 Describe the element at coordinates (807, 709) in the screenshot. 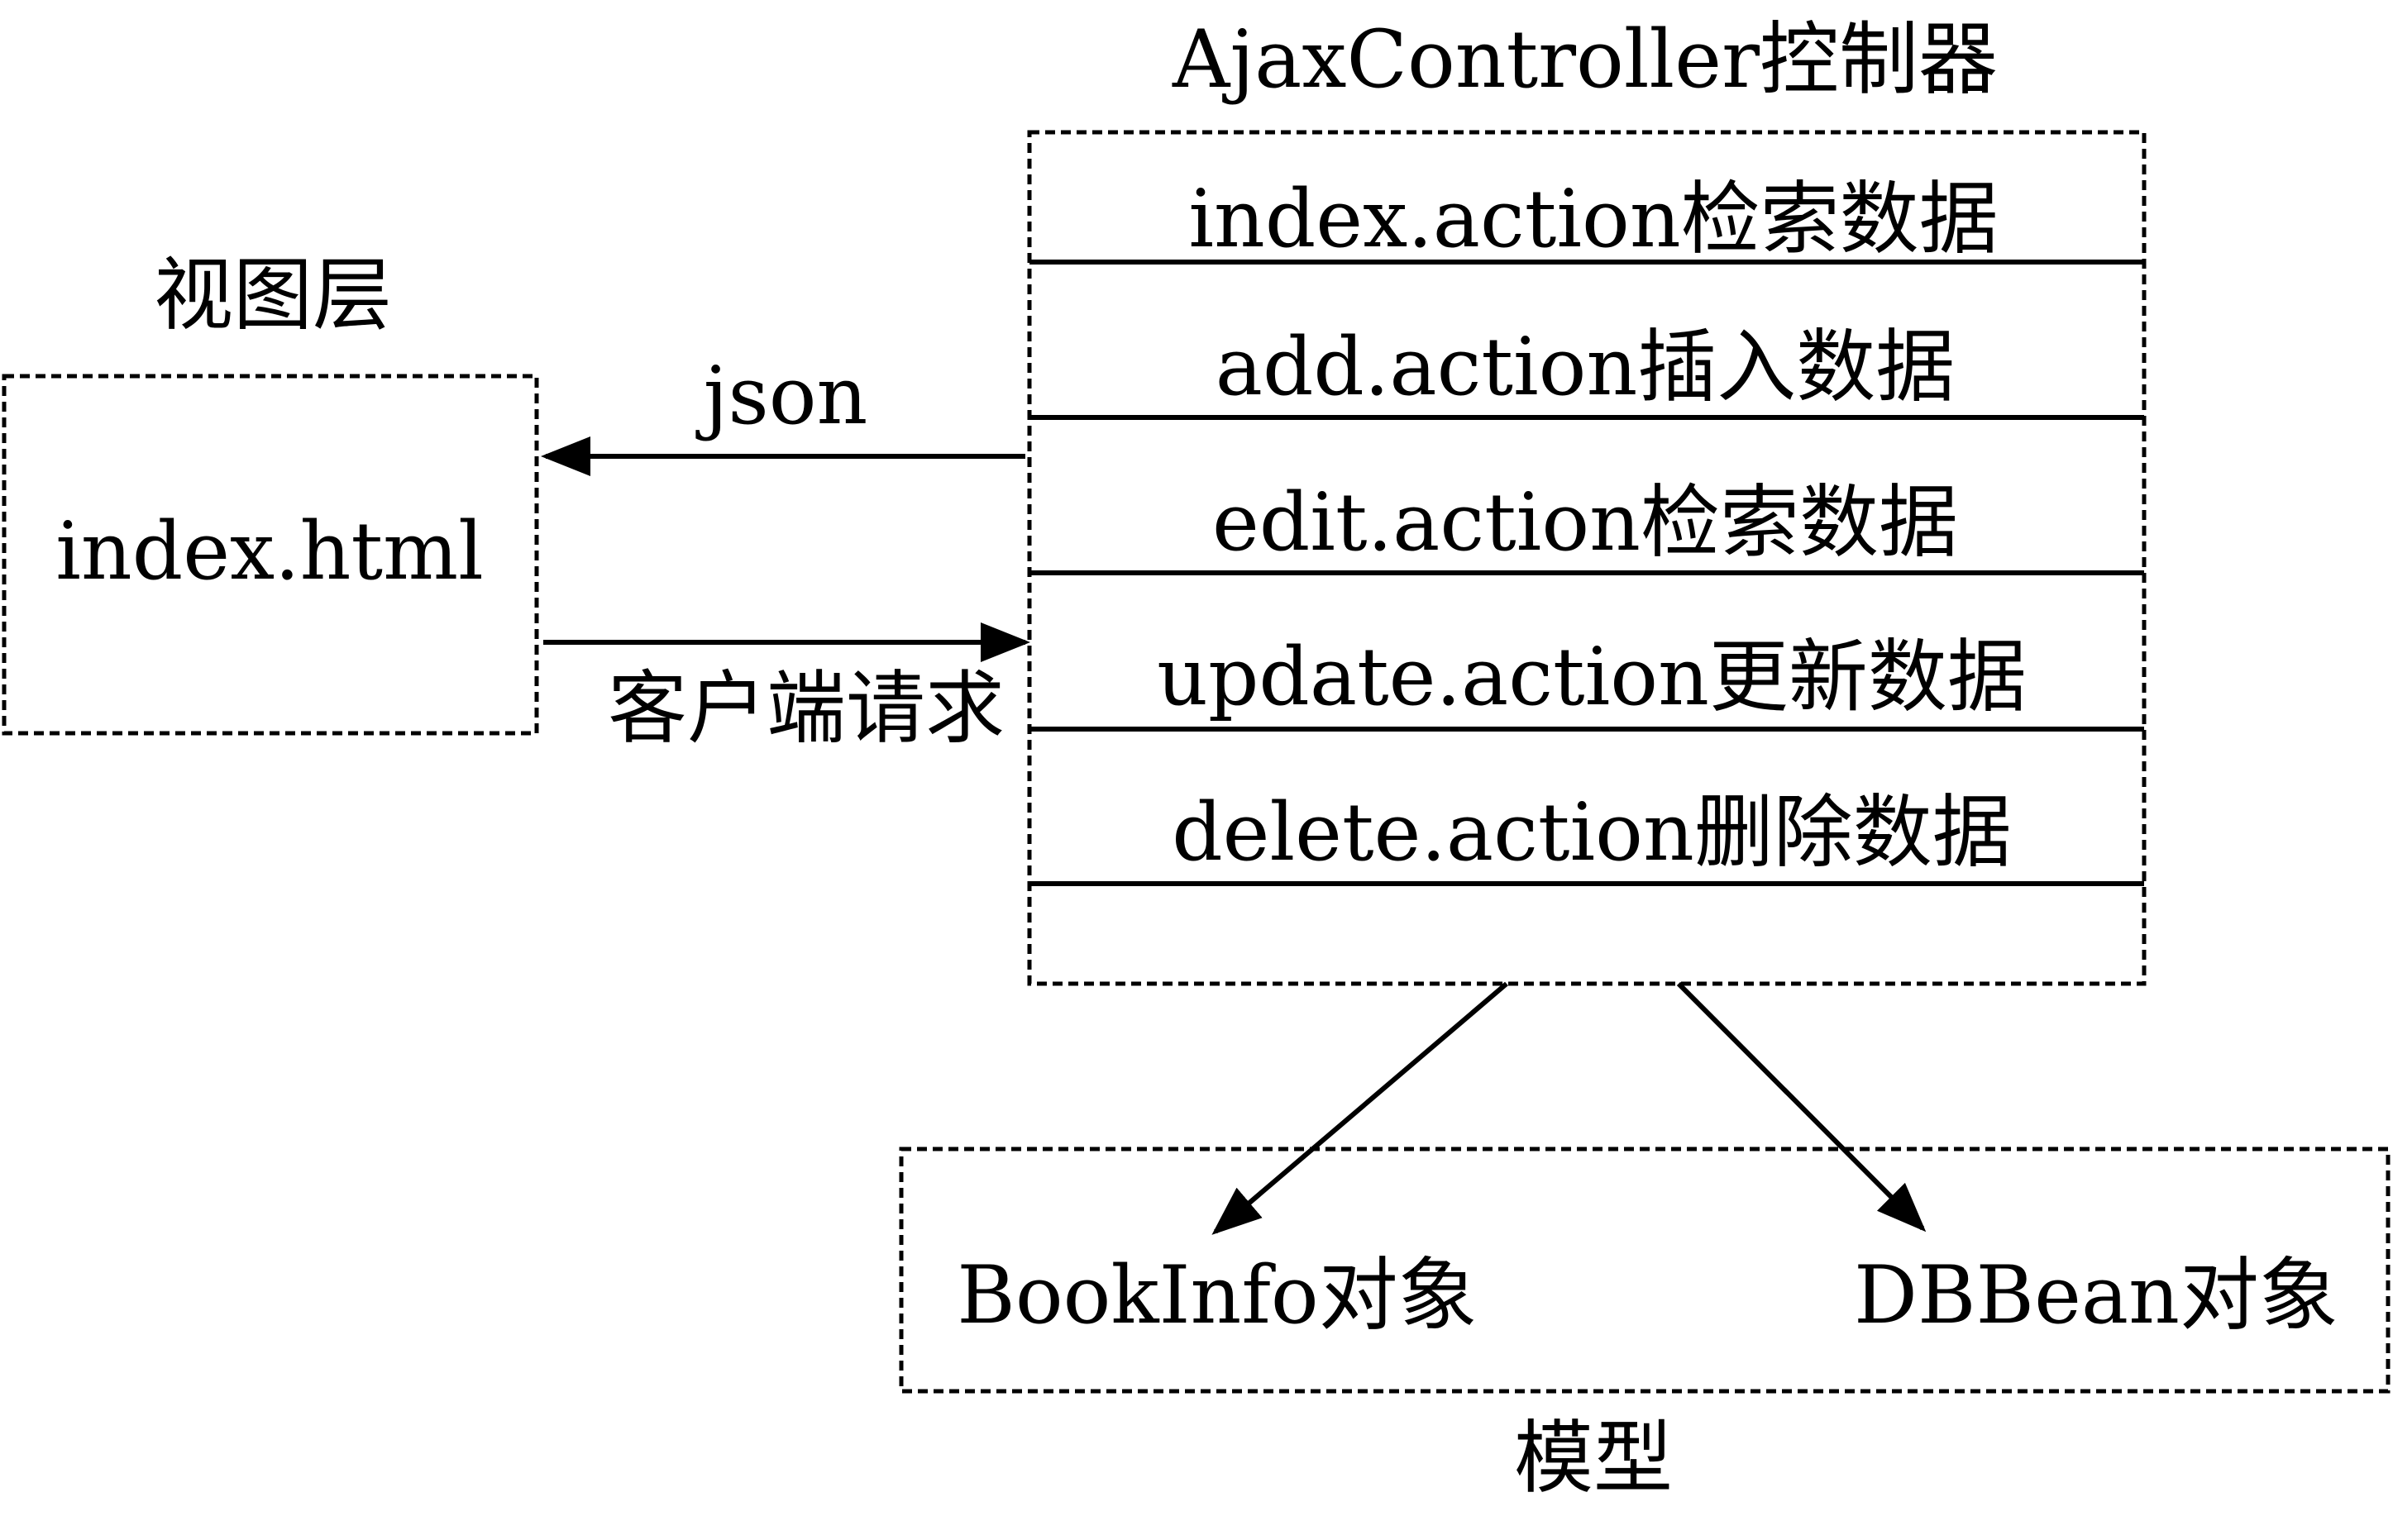

I see `client-request-label: 客户端请求` at that location.